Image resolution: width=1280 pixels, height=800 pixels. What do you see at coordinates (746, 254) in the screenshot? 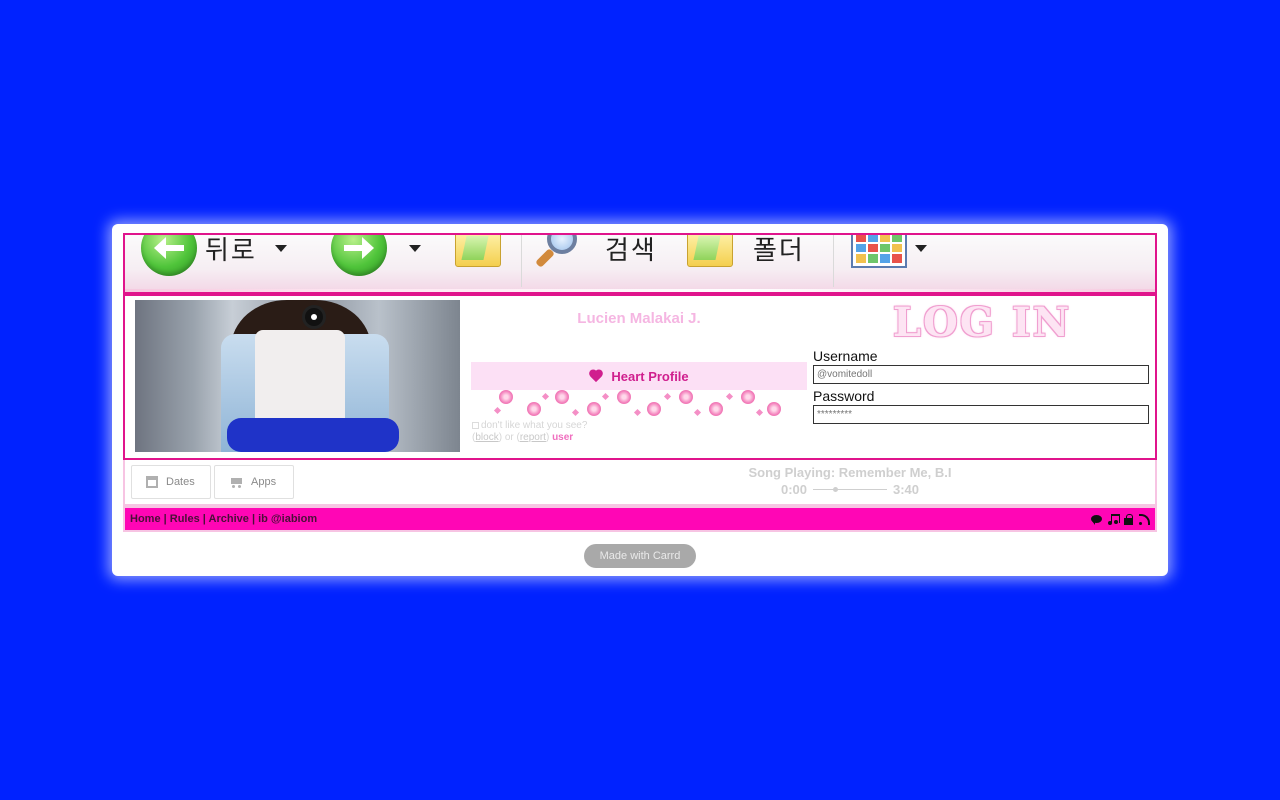
I see `folders-button: 폴더` at bounding box center [746, 254].